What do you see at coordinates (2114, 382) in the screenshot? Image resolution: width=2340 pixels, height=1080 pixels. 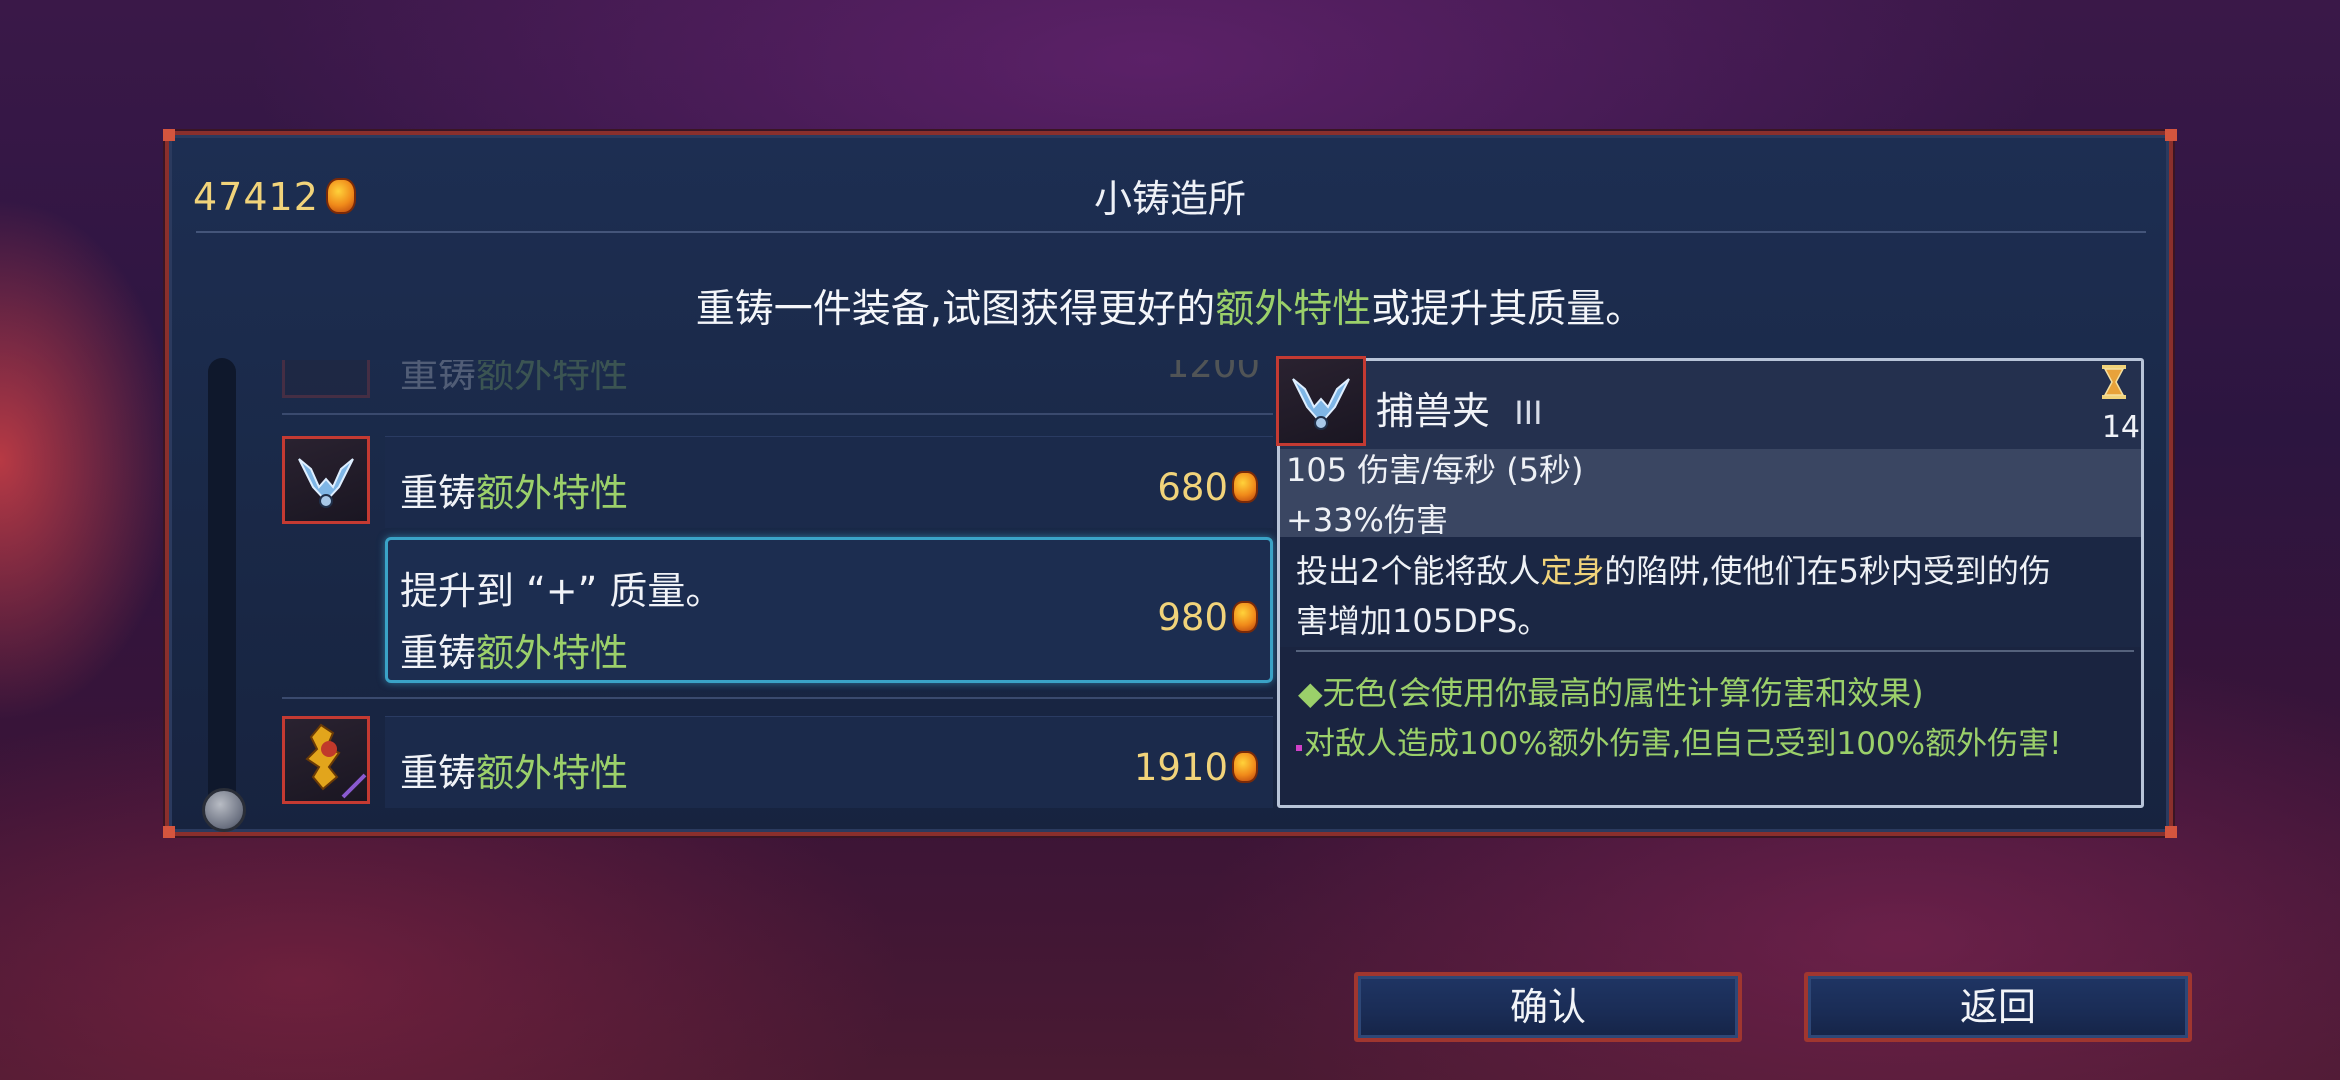 I see `hourglass-icon` at bounding box center [2114, 382].